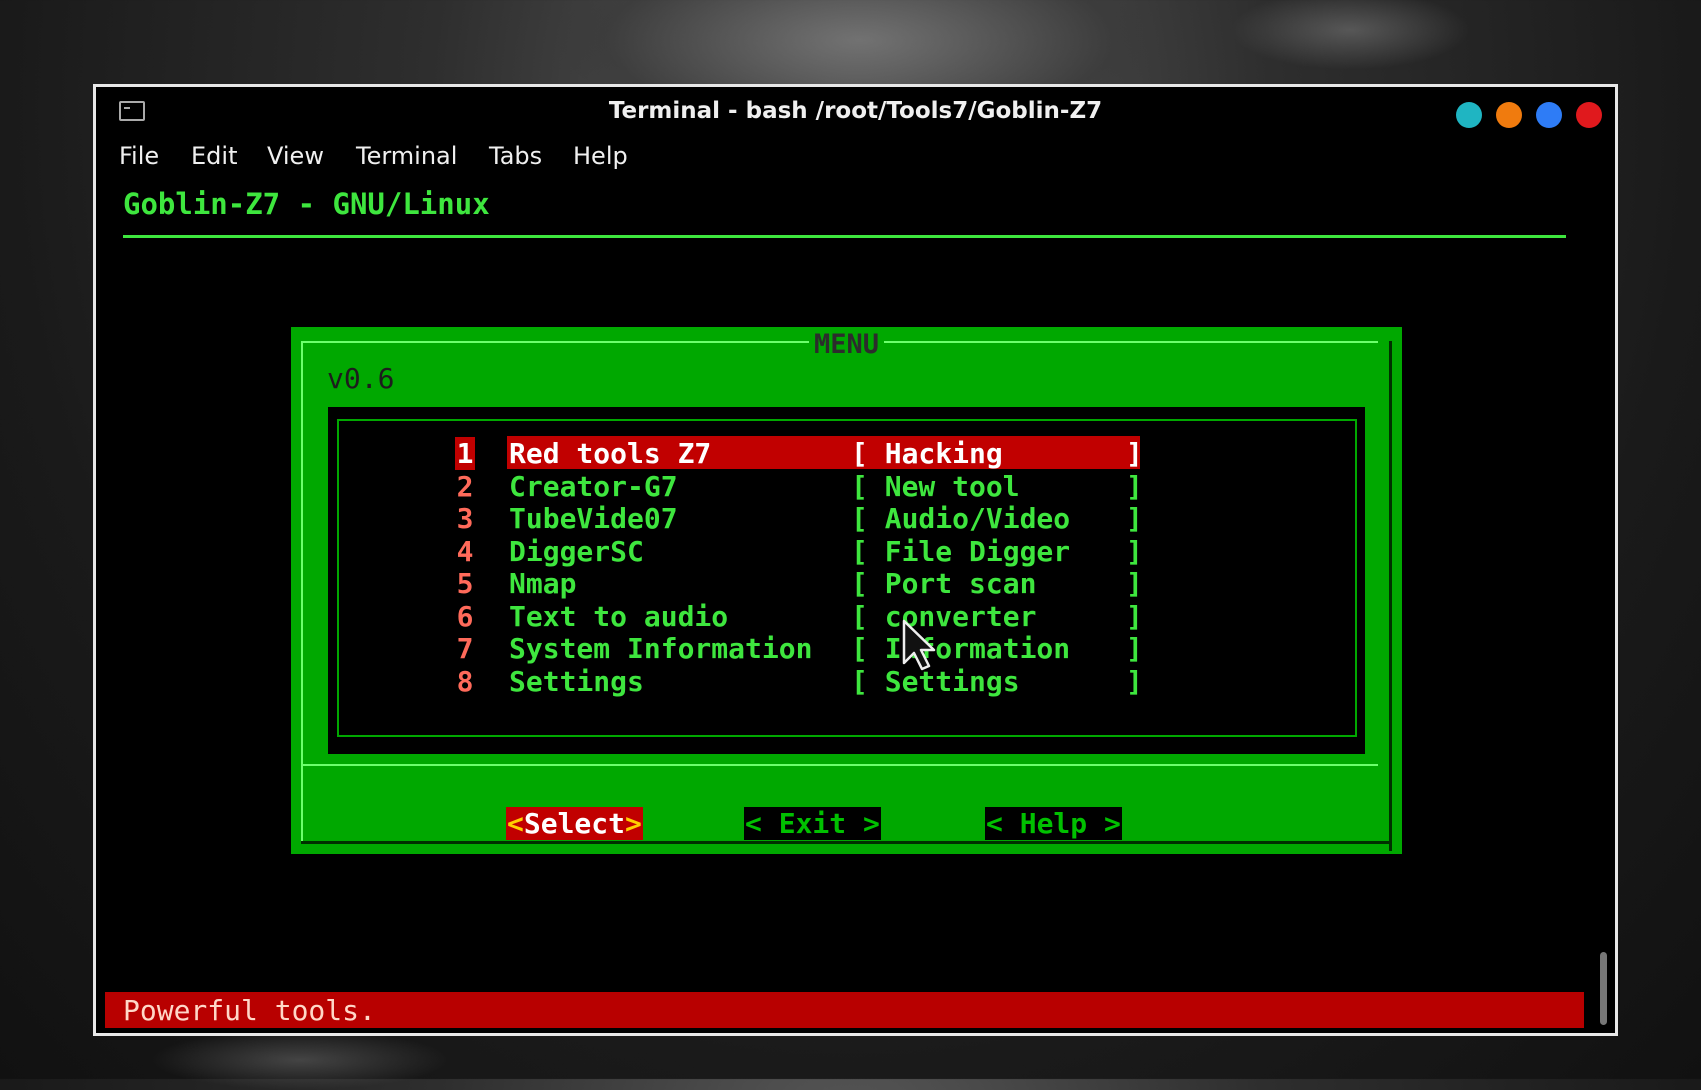  What do you see at coordinates (249, 1010) in the screenshot?
I see `status-text: Powerful tools.` at bounding box center [249, 1010].